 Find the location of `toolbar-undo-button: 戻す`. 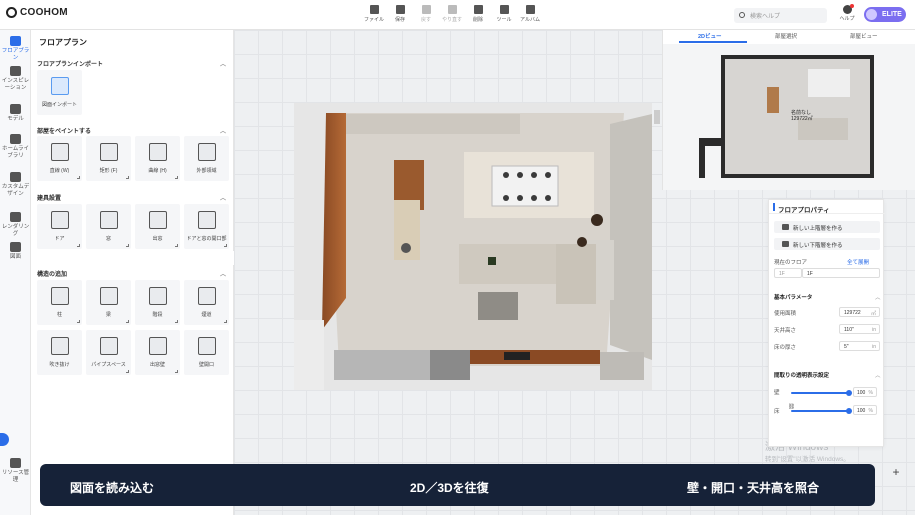

toolbar-undo-button: 戻す is located at coordinates (426, 15).